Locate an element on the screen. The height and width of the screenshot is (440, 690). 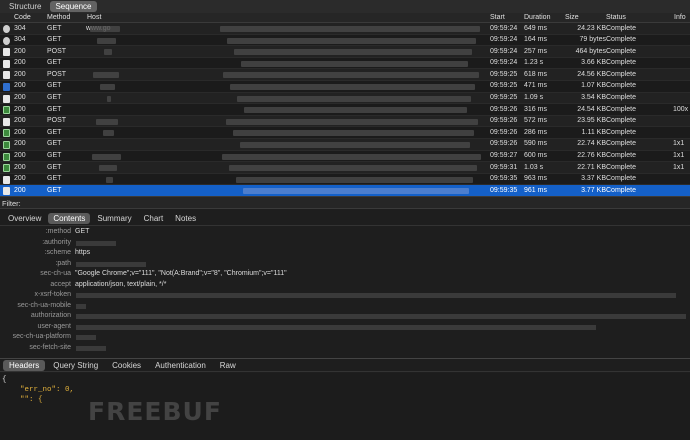
header-key: :authority is located at coordinates (56, 242).